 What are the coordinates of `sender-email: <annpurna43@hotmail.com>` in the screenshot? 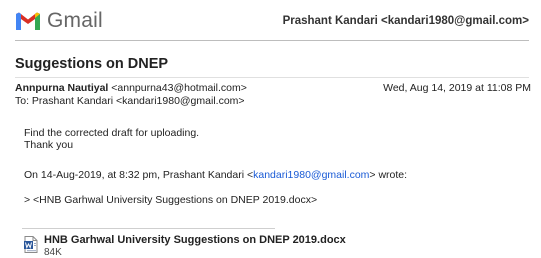 It's located at (179, 88).